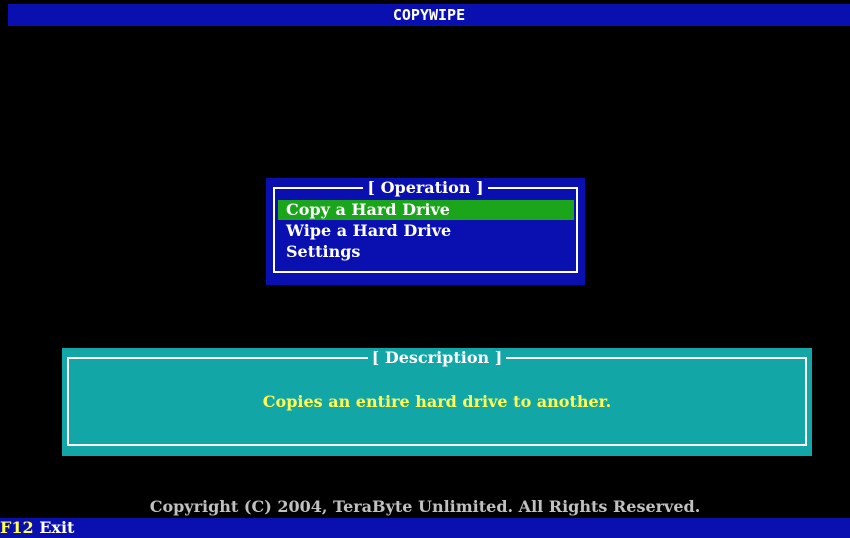 The height and width of the screenshot is (538, 850). I want to click on description-text: Copies an entire hard drive to another., so click(437, 401).